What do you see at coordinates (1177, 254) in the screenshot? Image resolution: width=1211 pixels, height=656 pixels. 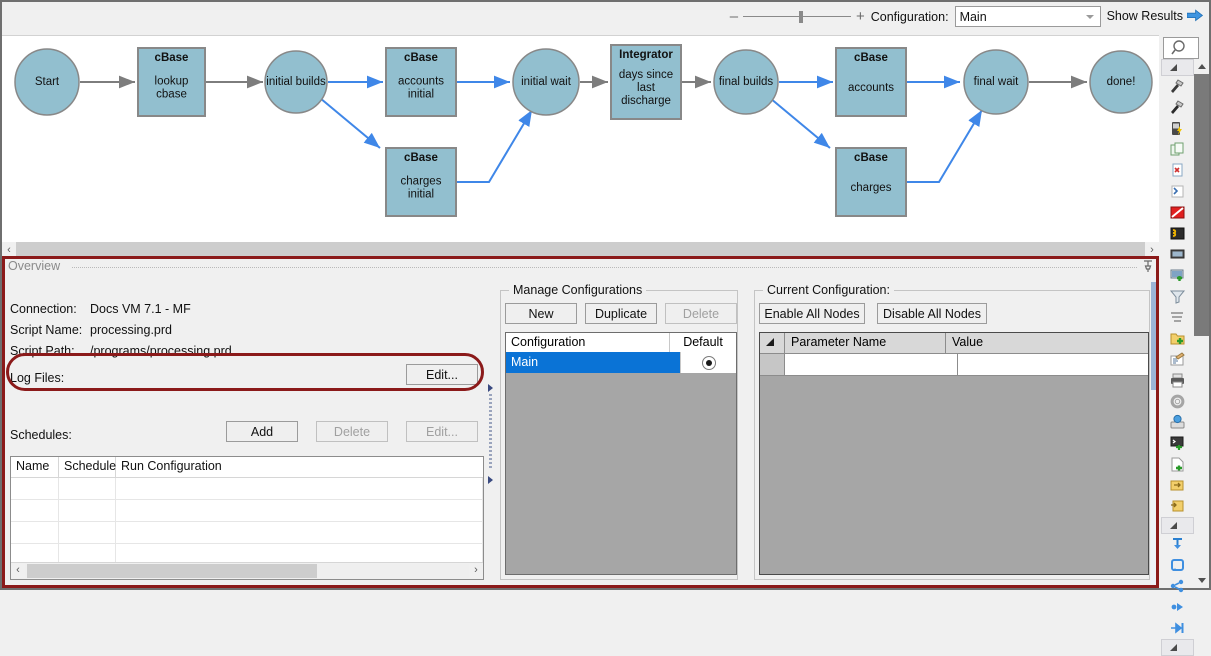 I see `monitor-icon` at bounding box center [1177, 254].